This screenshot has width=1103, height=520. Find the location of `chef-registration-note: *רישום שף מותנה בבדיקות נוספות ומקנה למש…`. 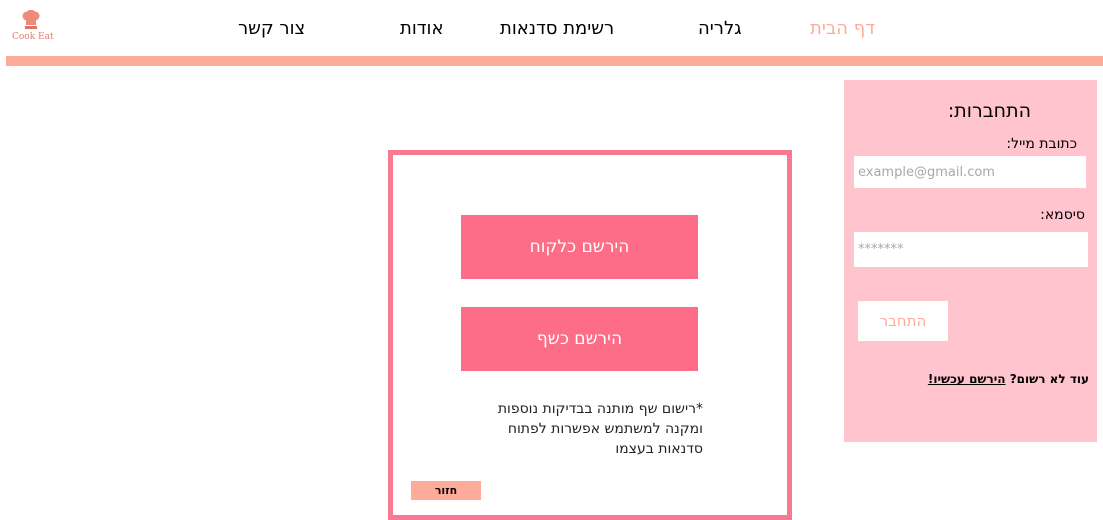

chef-registration-note: *רישום שף מותנה בבדיקות נוספות ומקנה למש… is located at coordinates (600, 429).